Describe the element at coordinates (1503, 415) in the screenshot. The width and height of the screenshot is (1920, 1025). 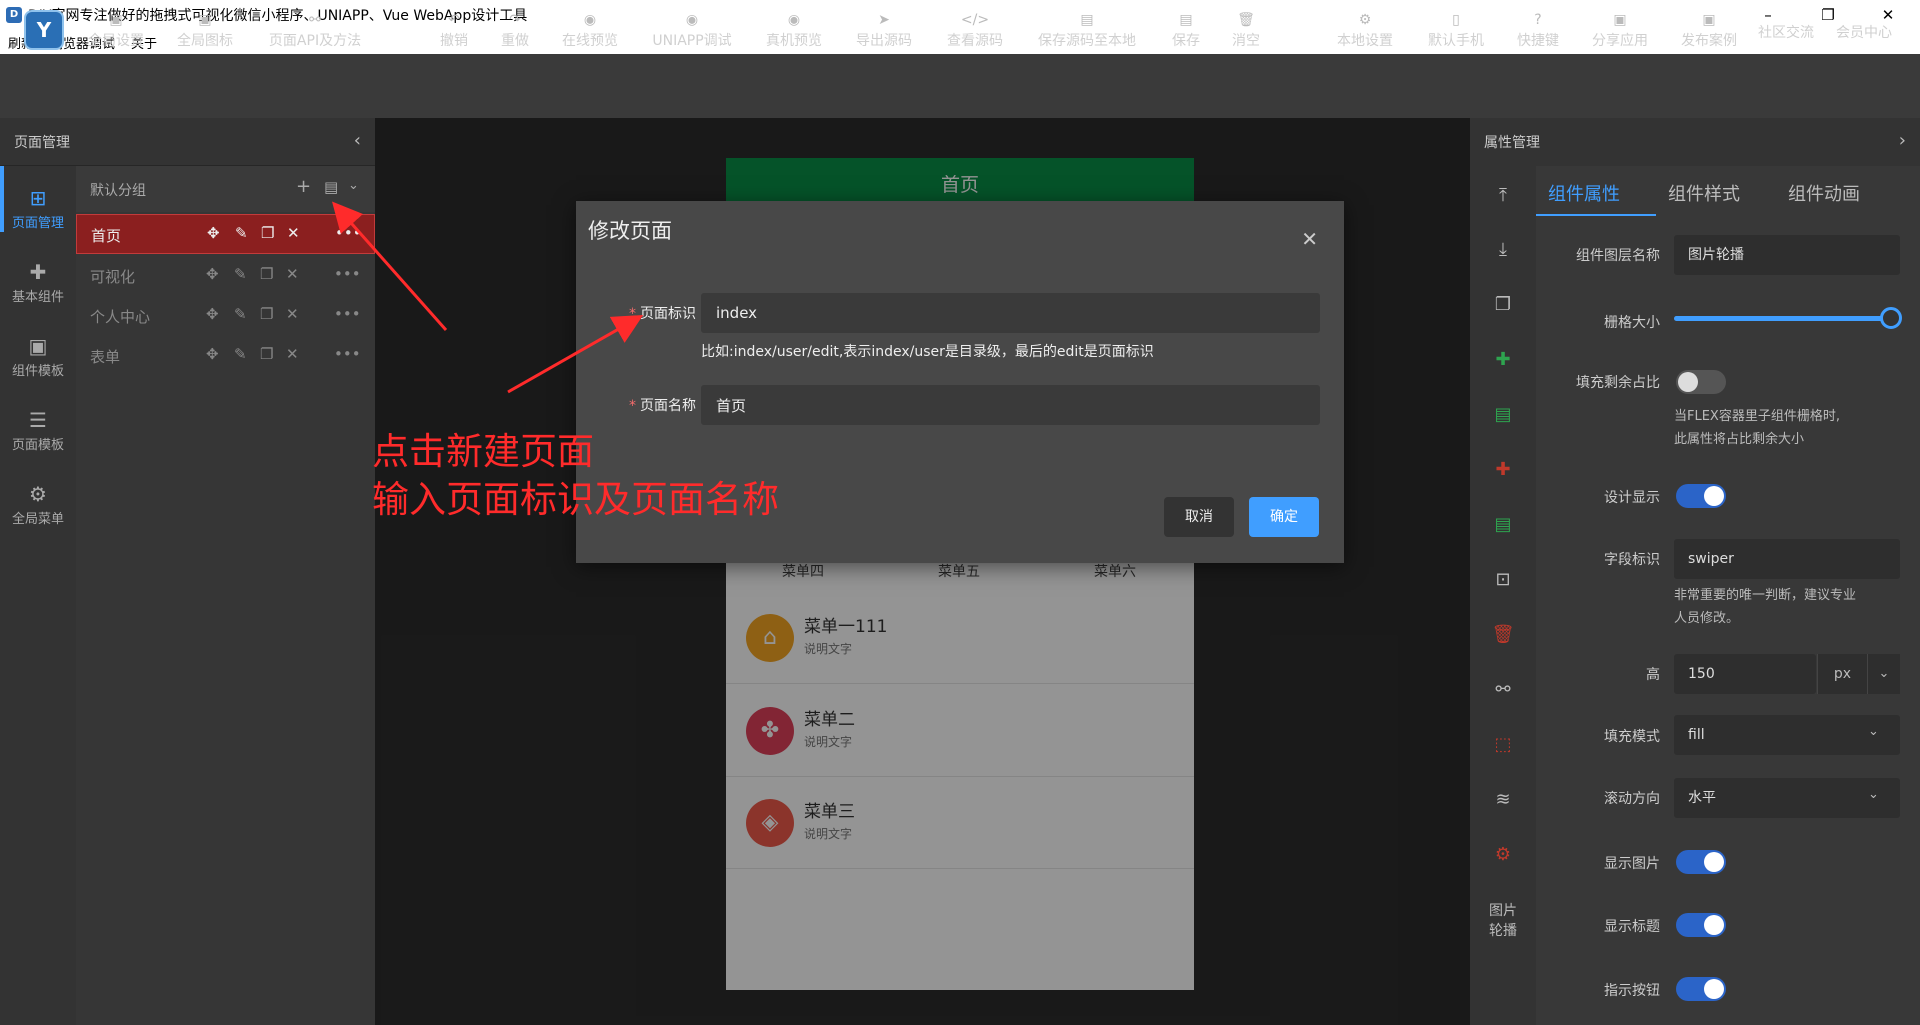
I see `document-icon: ▤` at that location.